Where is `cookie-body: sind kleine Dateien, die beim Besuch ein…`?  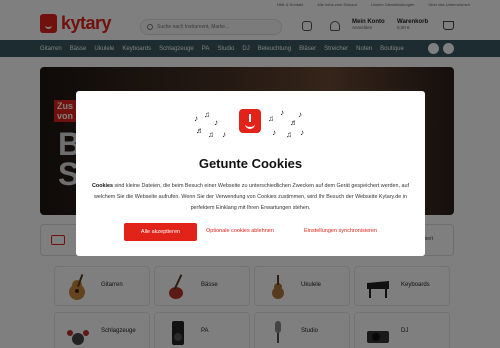
cookie-body: sind kleine Dateien, die beim Besuch ein… is located at coordinates (251, 197).